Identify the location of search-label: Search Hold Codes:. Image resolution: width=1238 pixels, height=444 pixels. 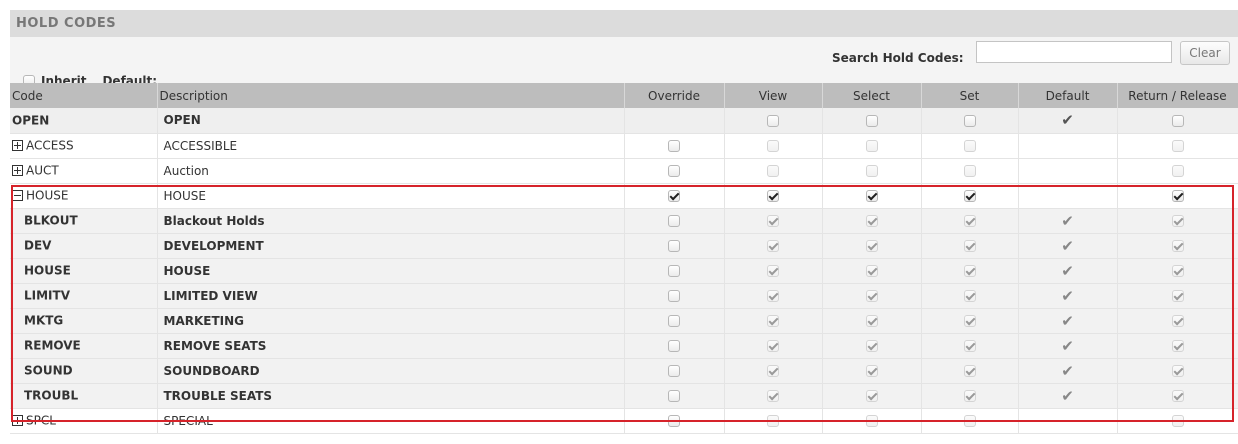
(898, 58).